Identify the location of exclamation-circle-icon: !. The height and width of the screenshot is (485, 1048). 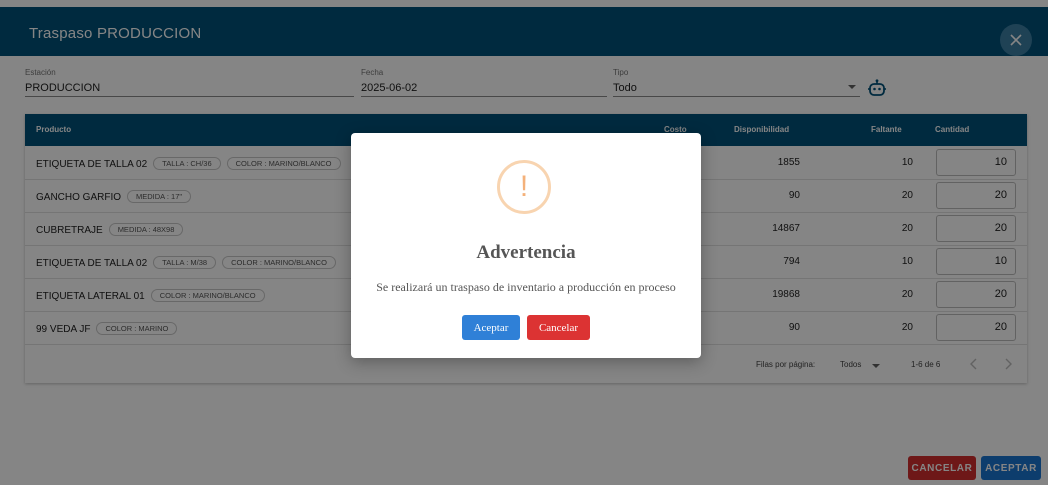
(524, 187).